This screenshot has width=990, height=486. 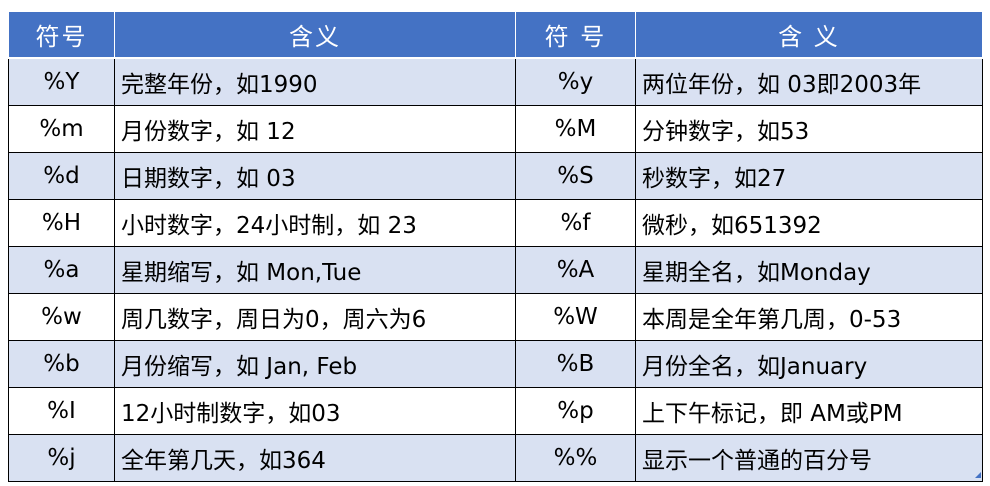 What do you see at coordinates (809, 458) in the screenshot?
I see `meaning-cell: 显示一个普通的百分号` at bounding box center [809, 458].